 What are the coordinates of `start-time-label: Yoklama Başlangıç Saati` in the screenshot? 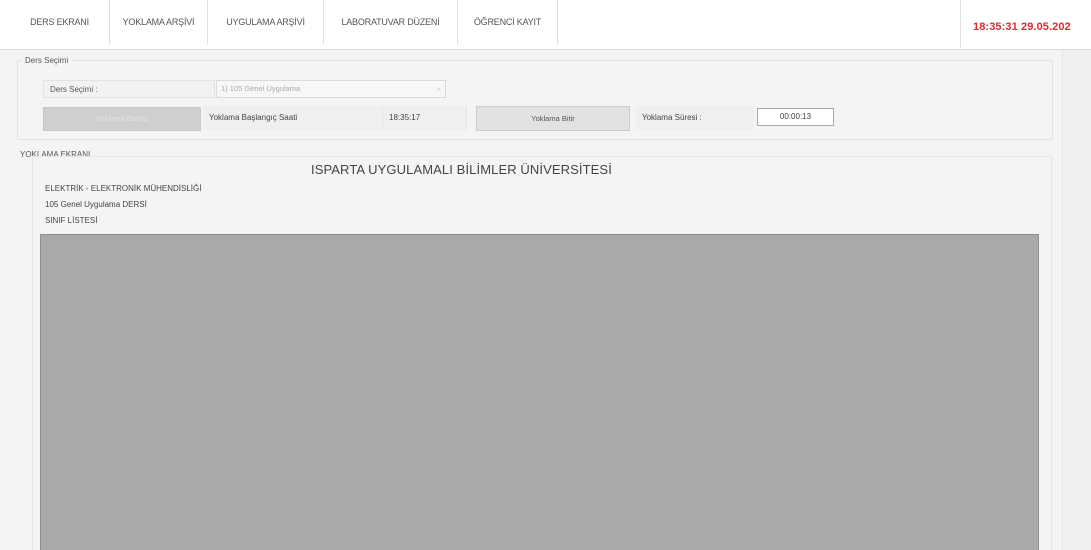 It's located at (293, 118).